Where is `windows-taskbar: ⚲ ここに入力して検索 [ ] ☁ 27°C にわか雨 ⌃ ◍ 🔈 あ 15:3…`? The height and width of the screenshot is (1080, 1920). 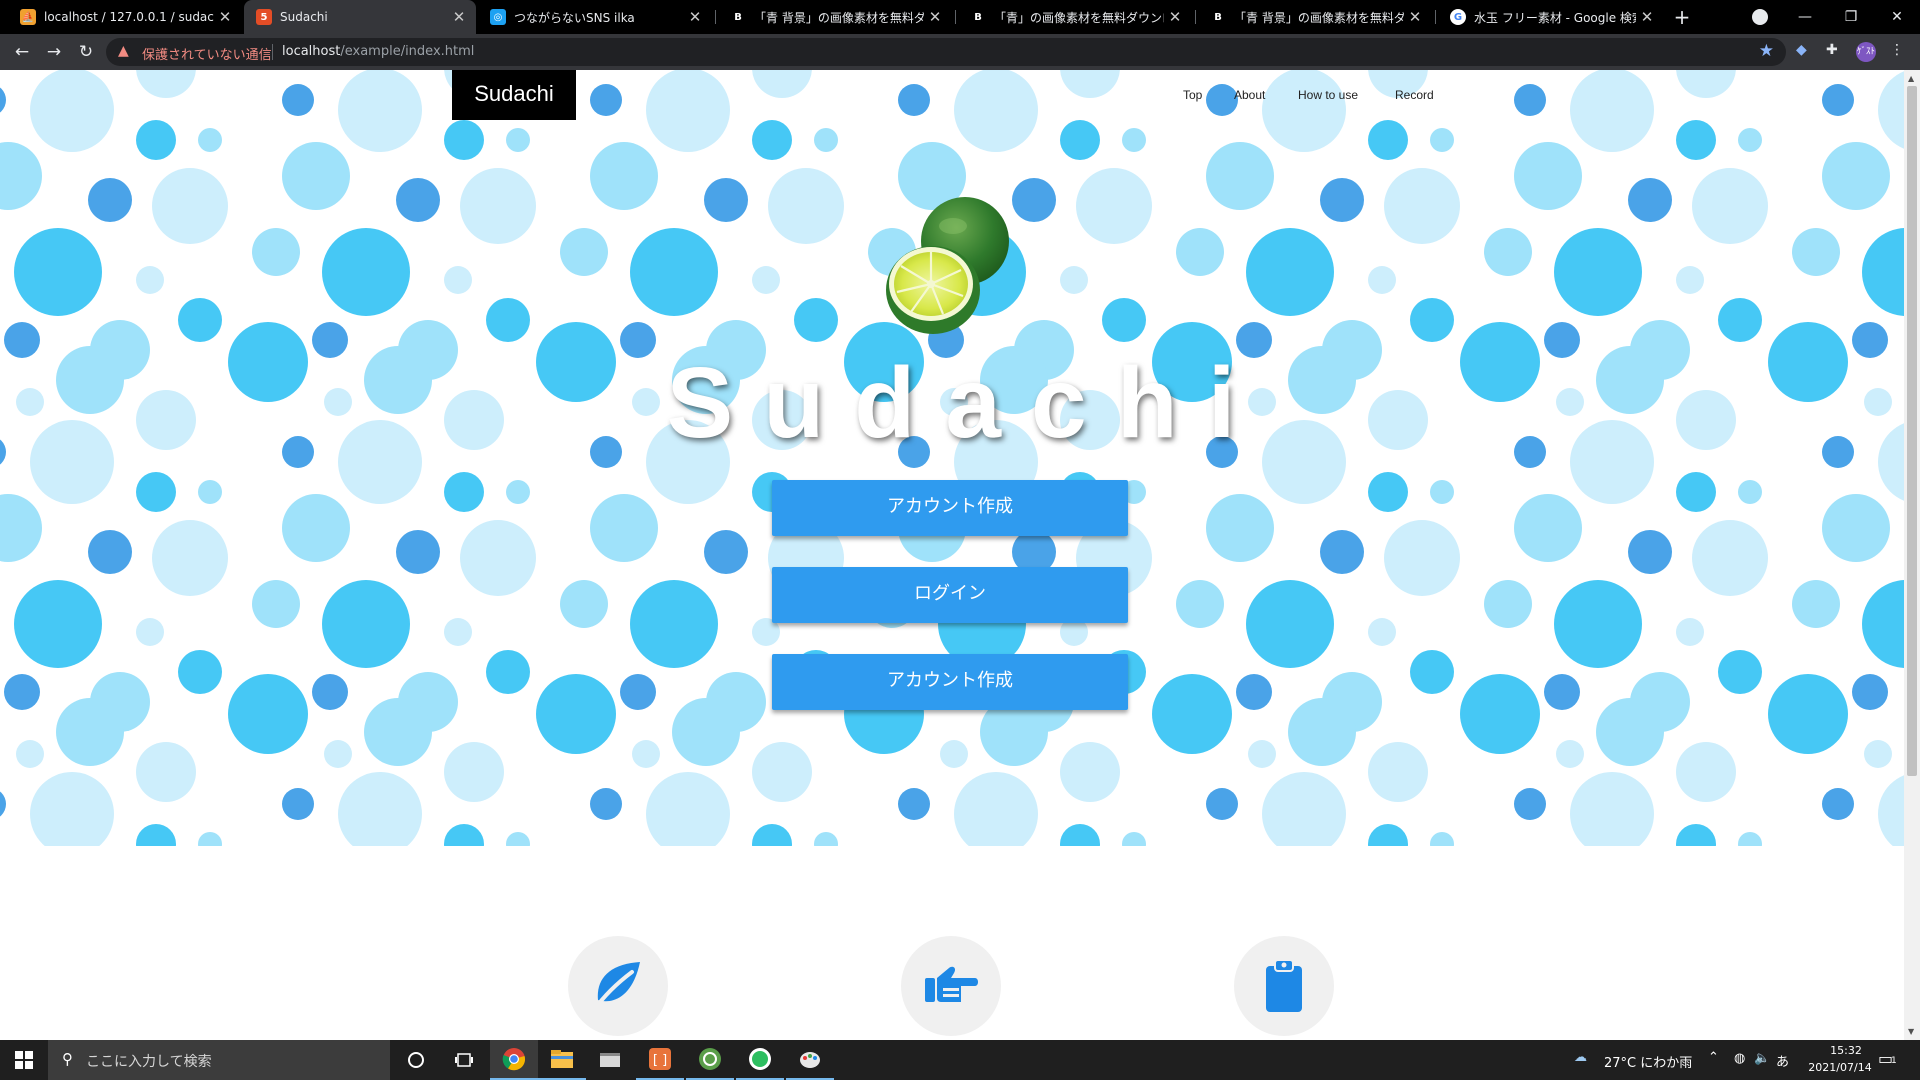
windows-taskbar: ⚲ ここに入力して検索 [ ] ☁ 27°C にわか雨 ⌃ ◍ 🔈 あ 15:3… is located at coordinates (960, 1060).